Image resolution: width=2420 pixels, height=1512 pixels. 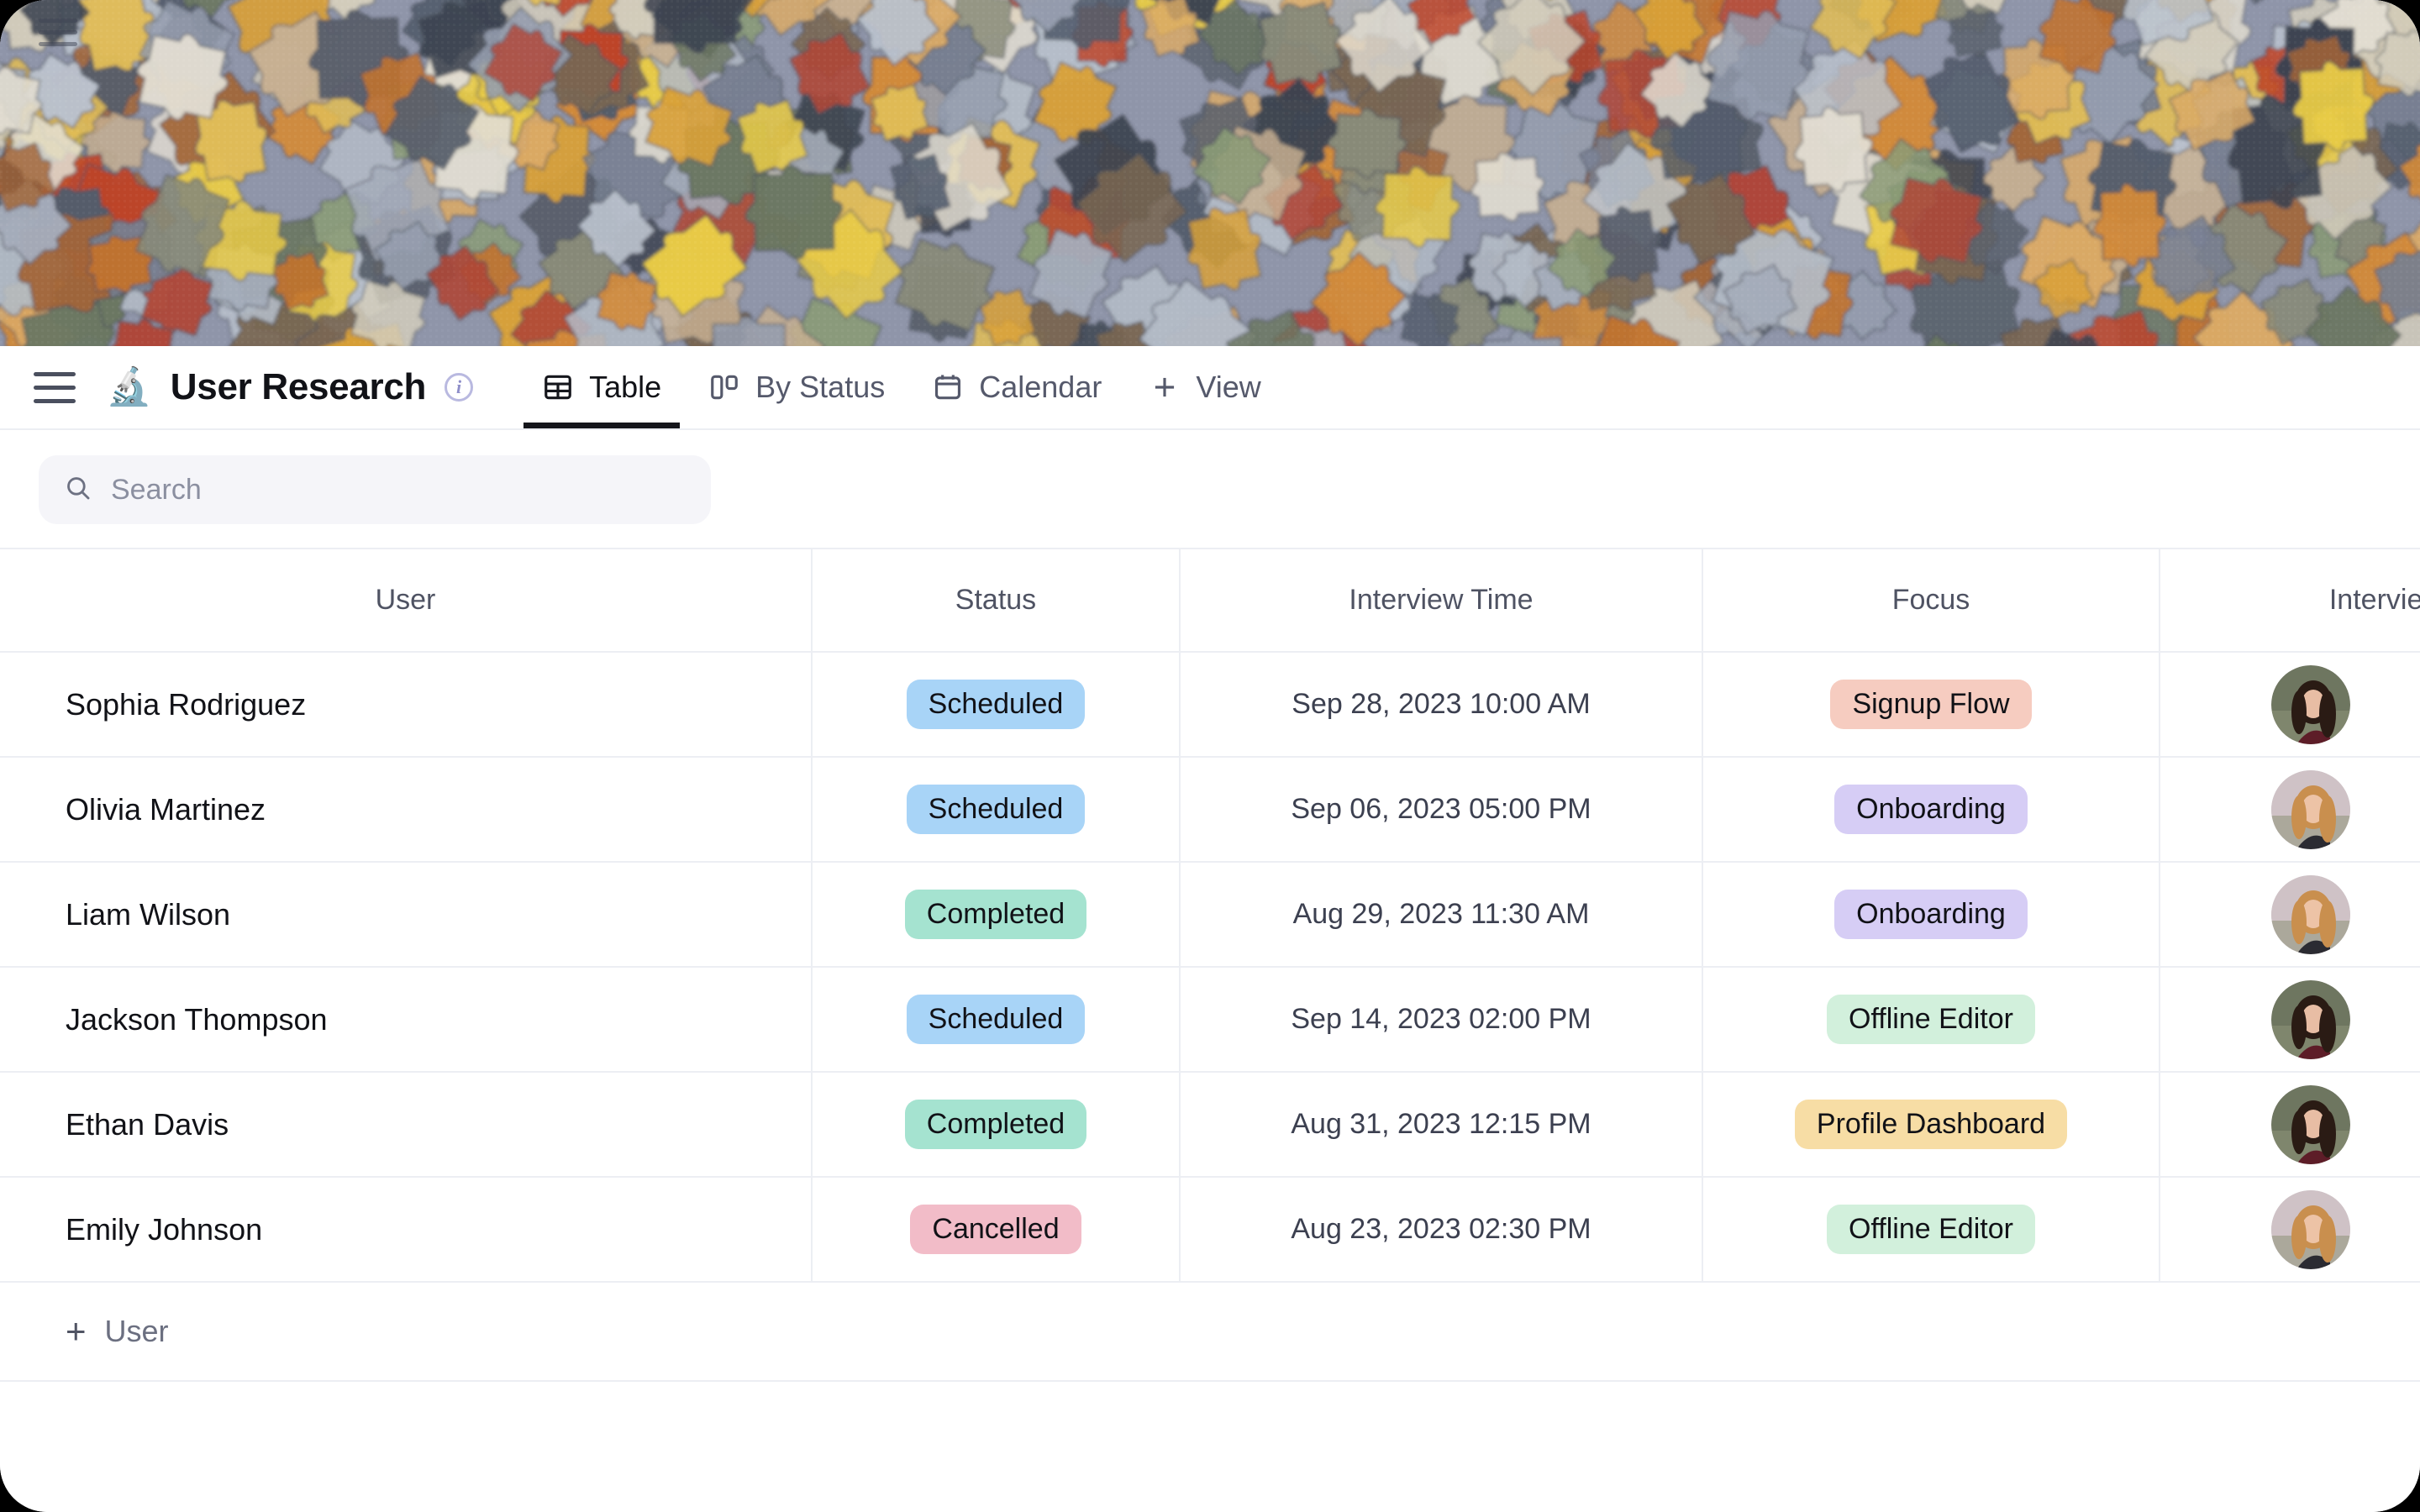 I want to click on add-user-label: User, so click(x=136, y=1331).